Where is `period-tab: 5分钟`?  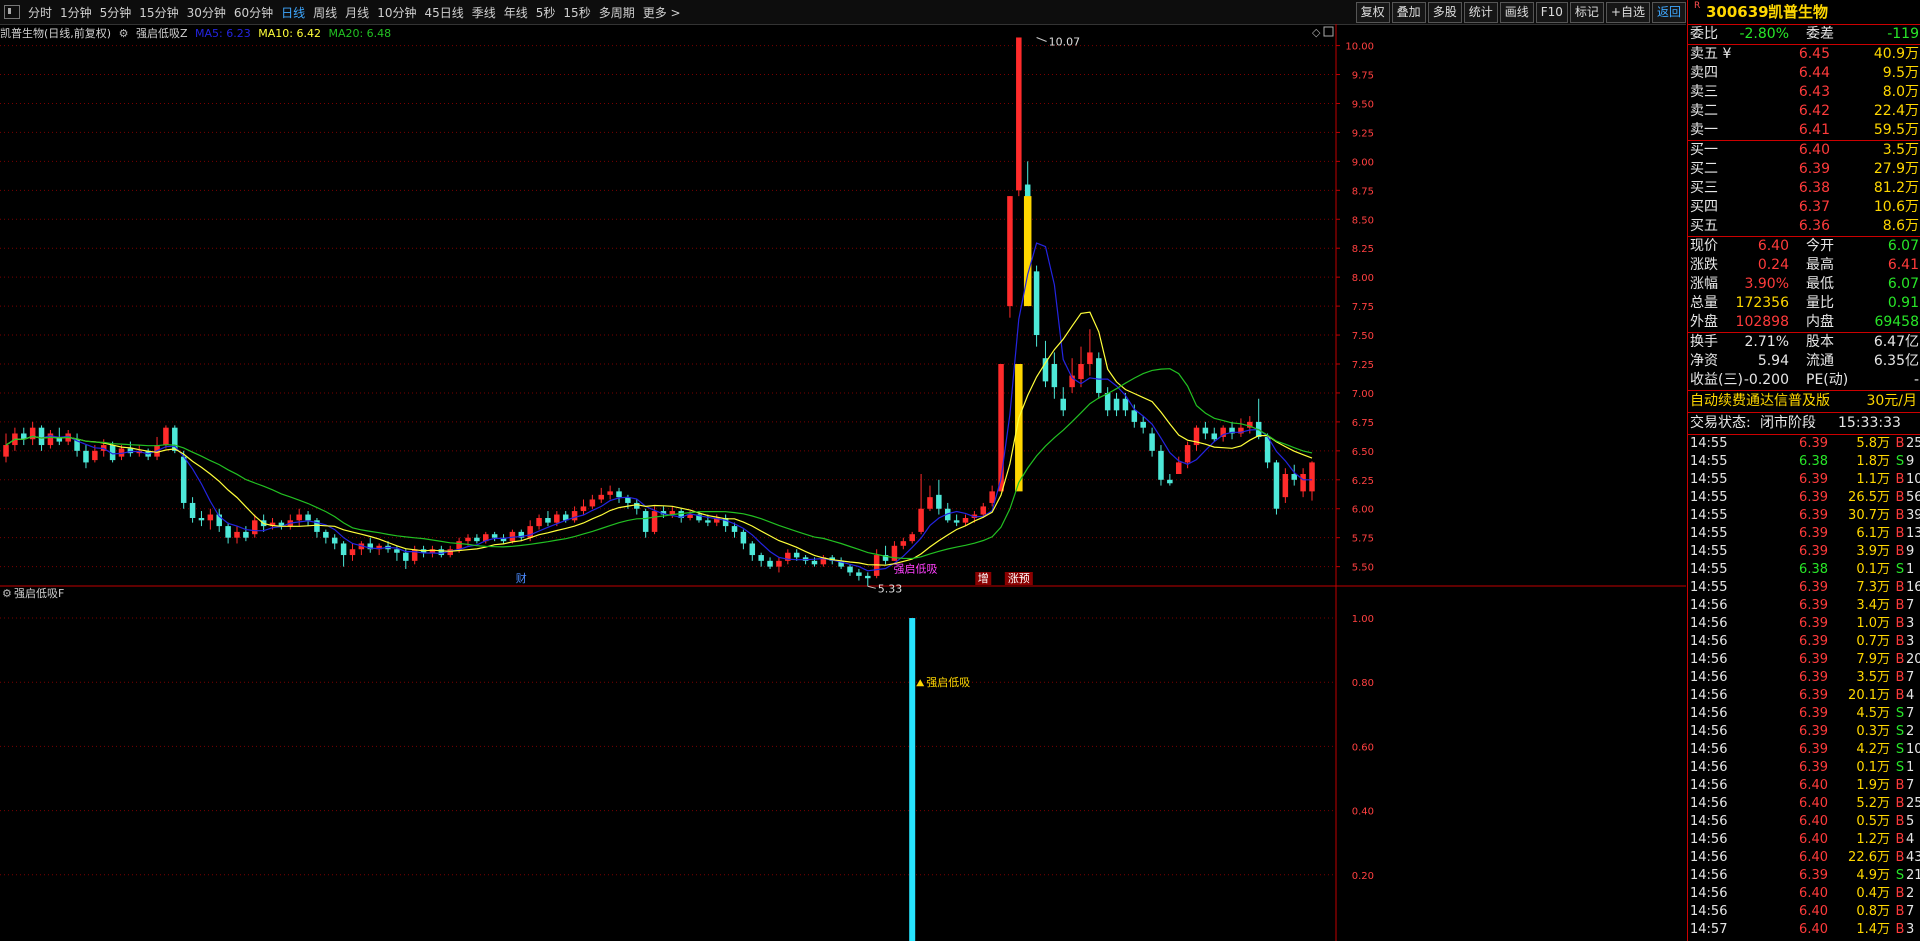 period-tab: 5分钟 is located at coordinates (116, 13).